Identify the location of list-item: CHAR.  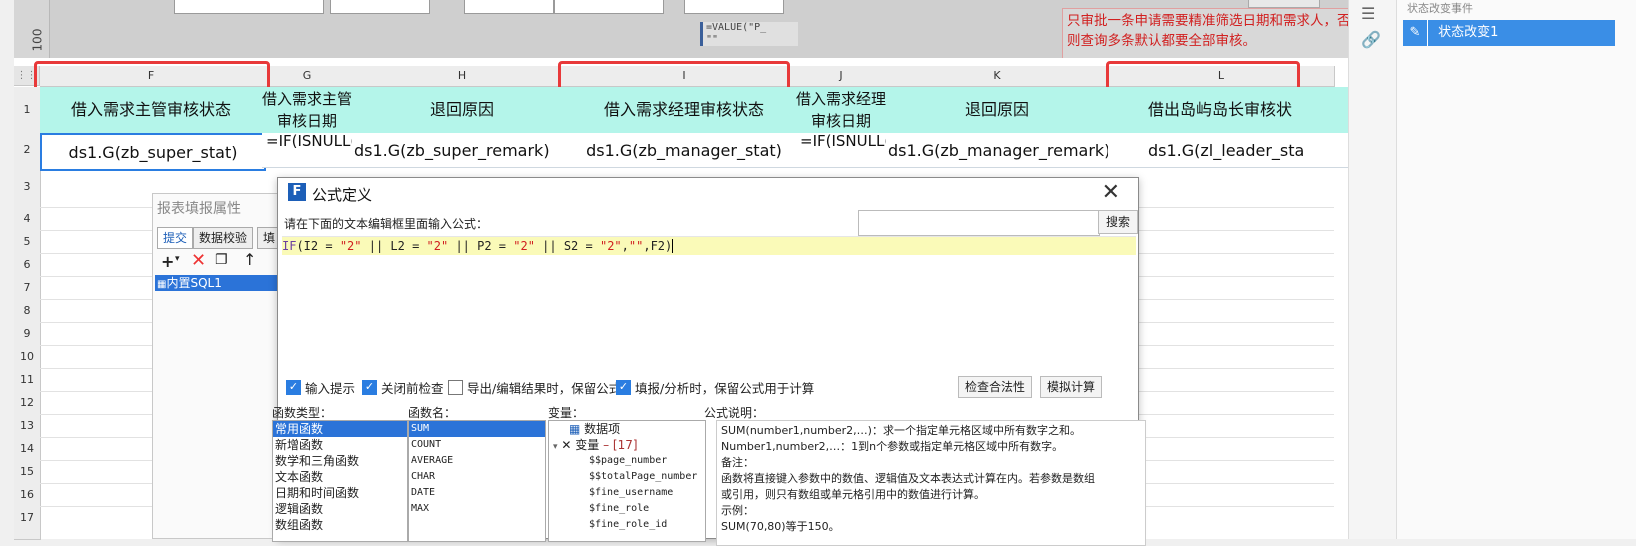
(477, 477).